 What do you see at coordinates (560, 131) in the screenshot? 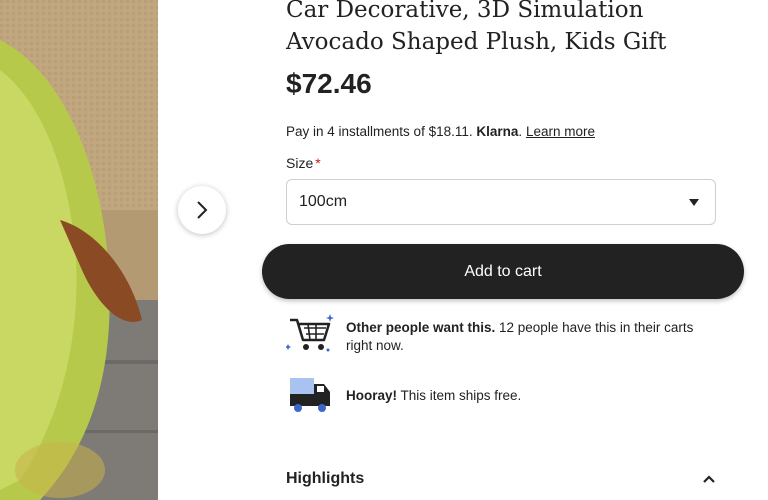
I see `learn-more-link: Learn more` at bounding box center [560, 131].